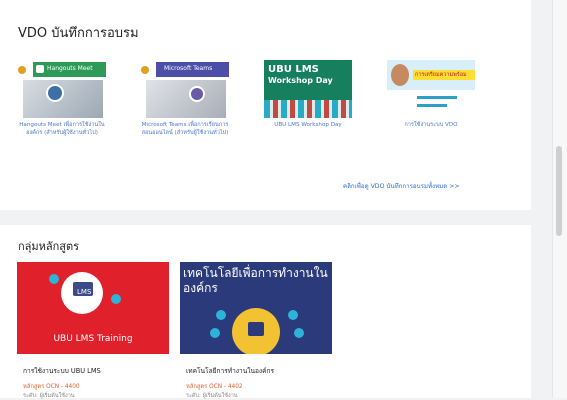 The width and height of the screenshot is (567, 400). Describe the element at coordinates (78, 33) in the screenshot. I see `vdo-section-title: VDO บันทึกการอบรม` at that location.